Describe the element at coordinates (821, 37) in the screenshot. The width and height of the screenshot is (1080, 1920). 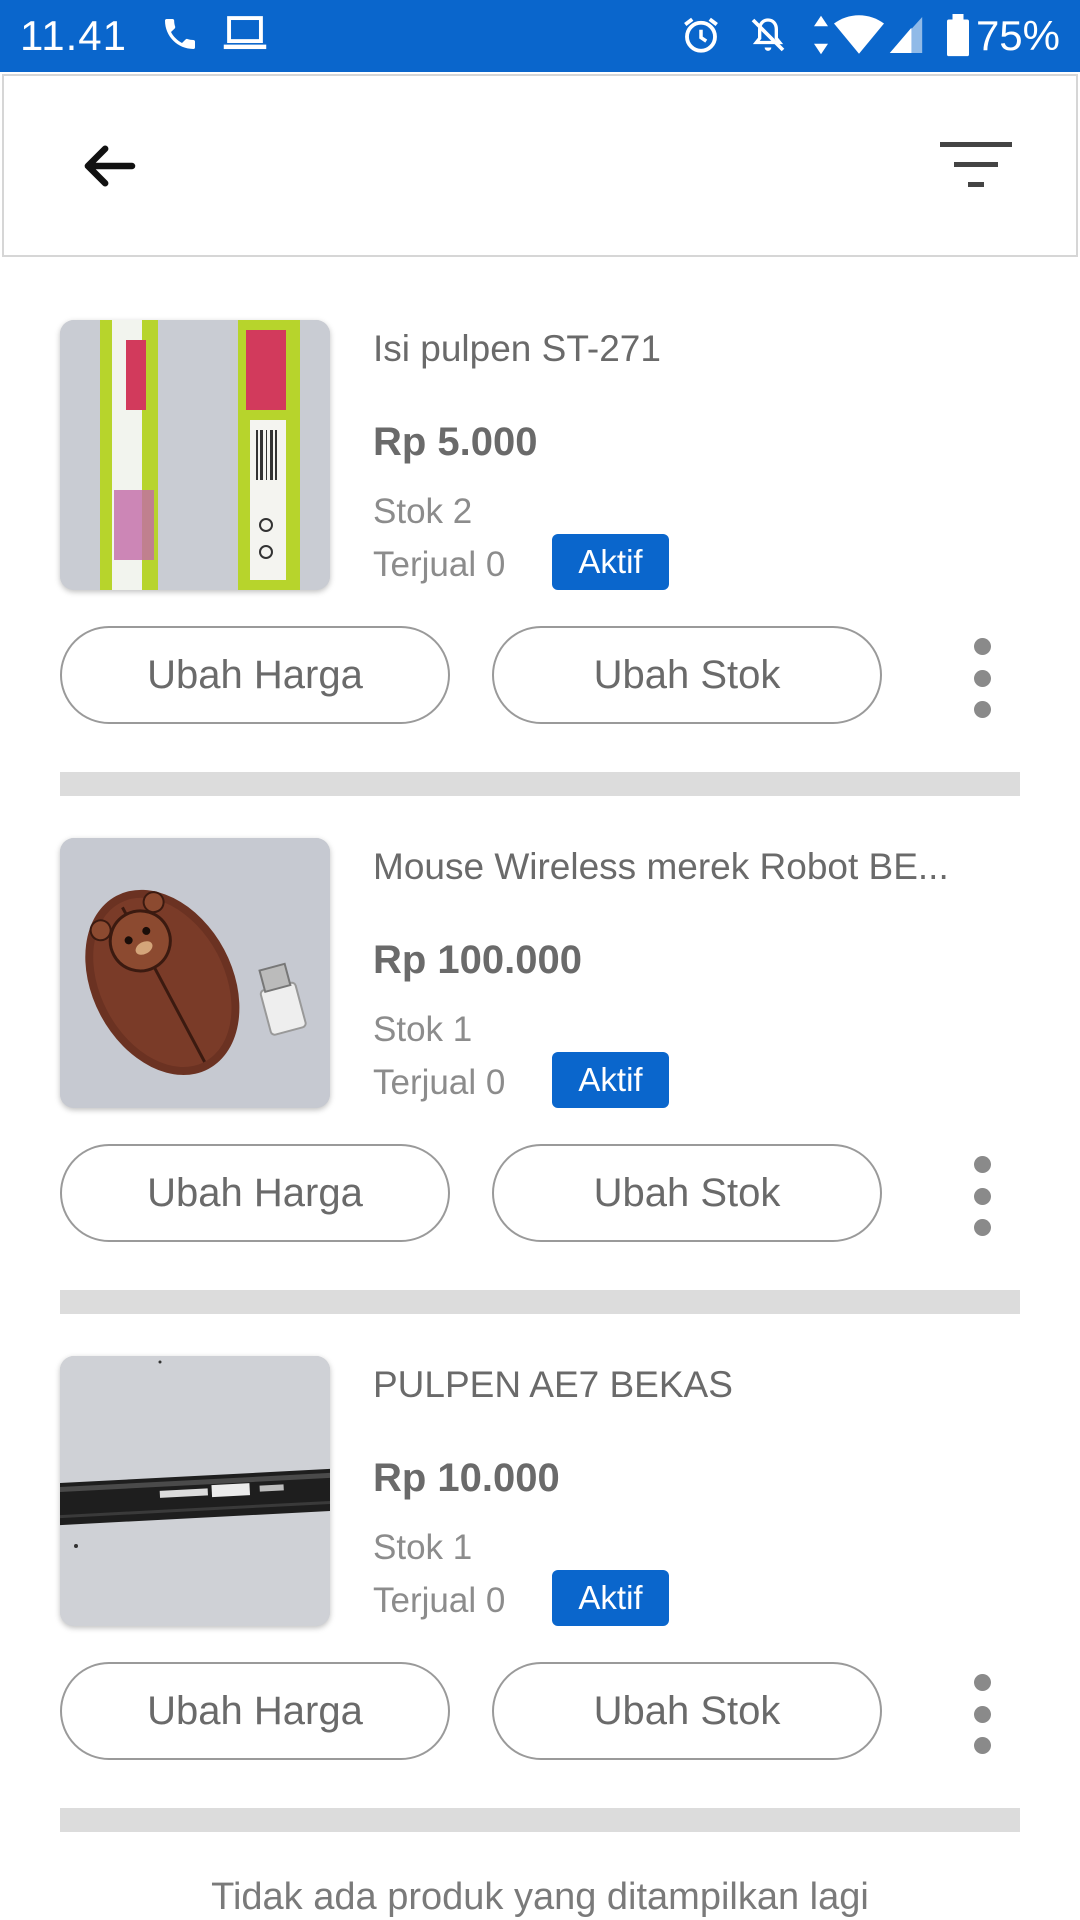
I see `data-arrows-icon` at that location.